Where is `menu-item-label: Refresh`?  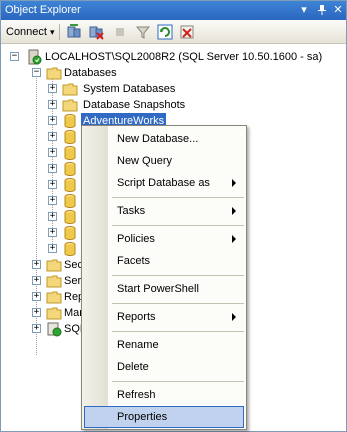
menu-item-label: Refresh is located at coordinates (136, 395).